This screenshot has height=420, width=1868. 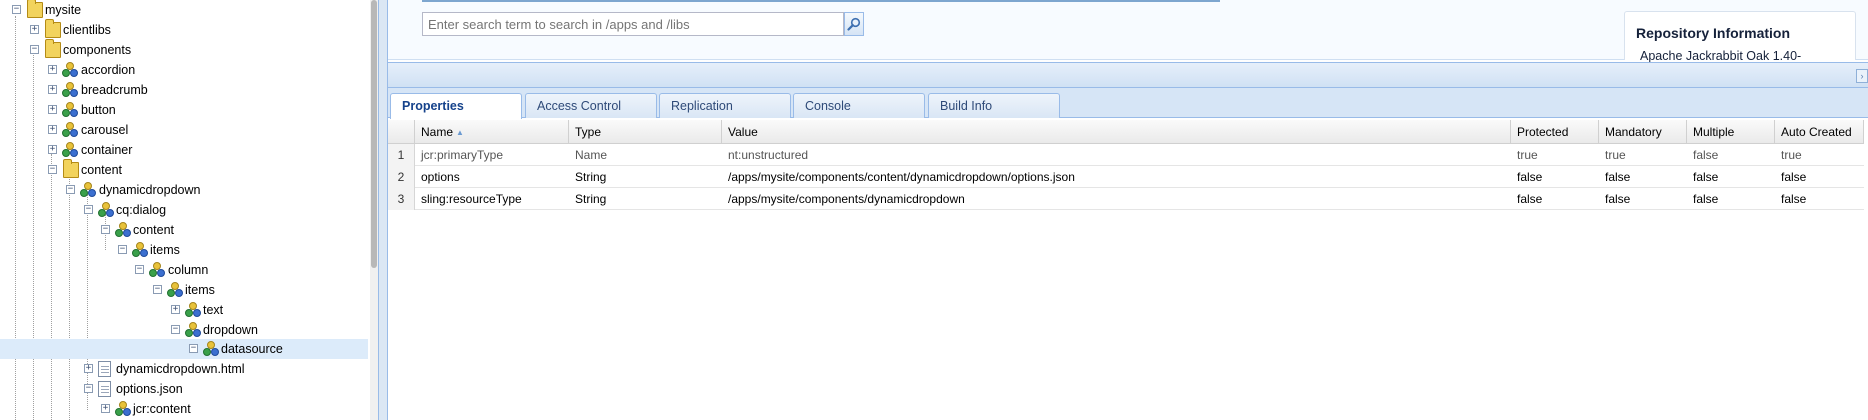 I want to click on cell-mandatory: false, so click(x=1618, y=199).